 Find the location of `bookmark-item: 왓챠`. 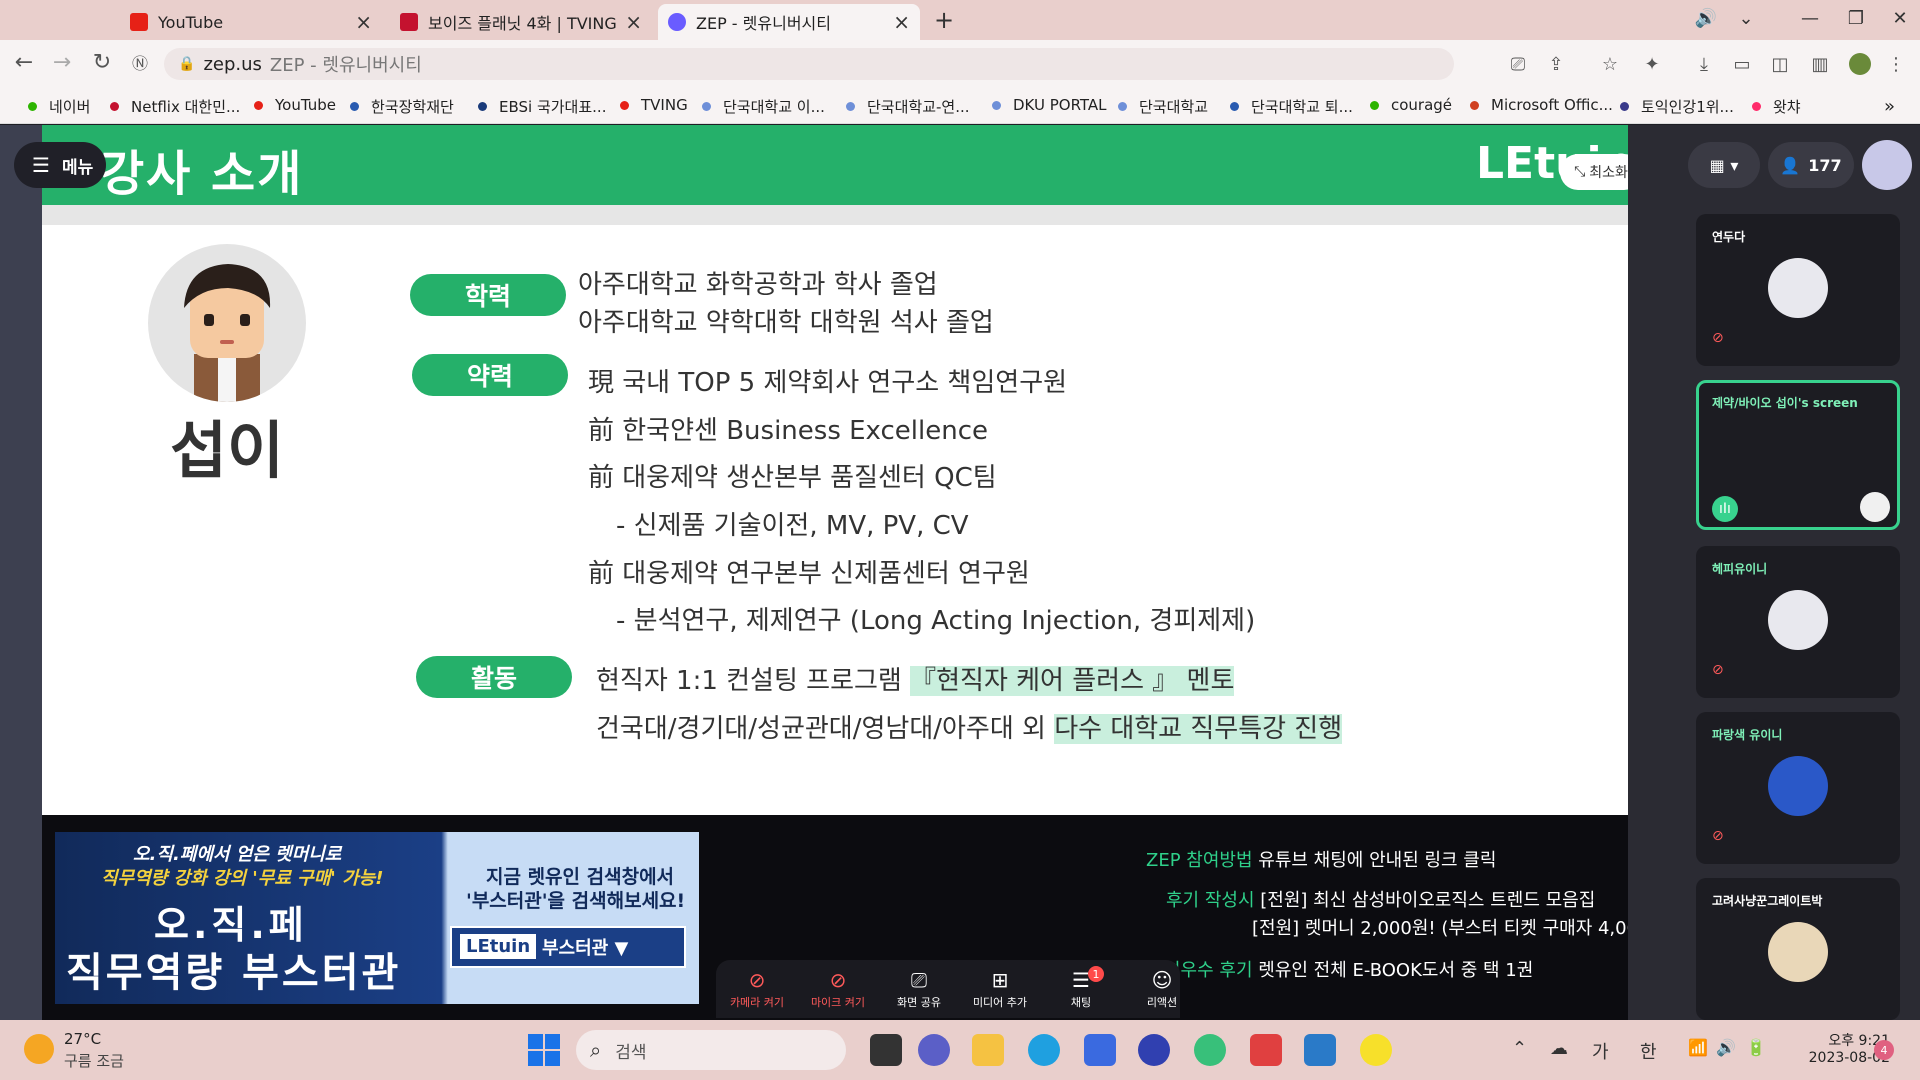

bookmark-item: 왓챠 is located at coordinates (1776, 106).